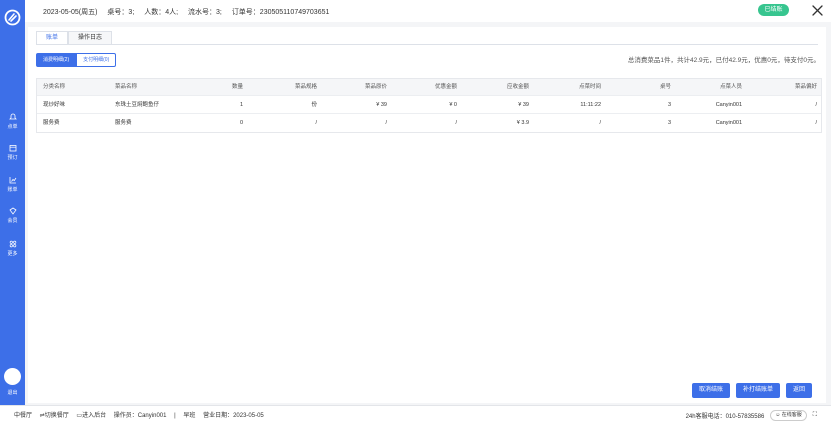 The width and height of the screenshot is (831, 422). I want to click on online-service-label: 在线客服, so click(791, 415).